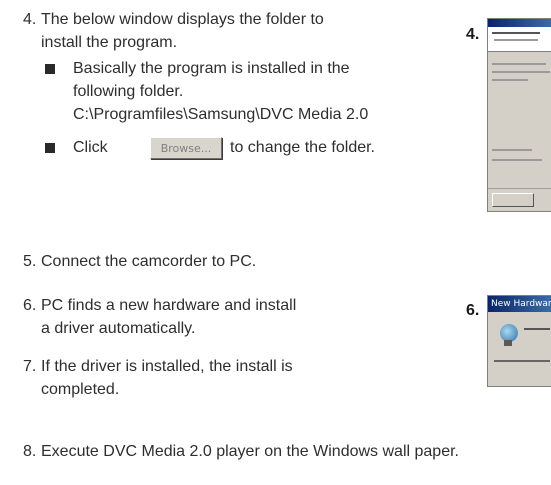 This screenshot has width=551, height=485. What do you see at coordinates (513, 200) in the screenshot?
I see `dialog-button` at bounding box center [513, 200].